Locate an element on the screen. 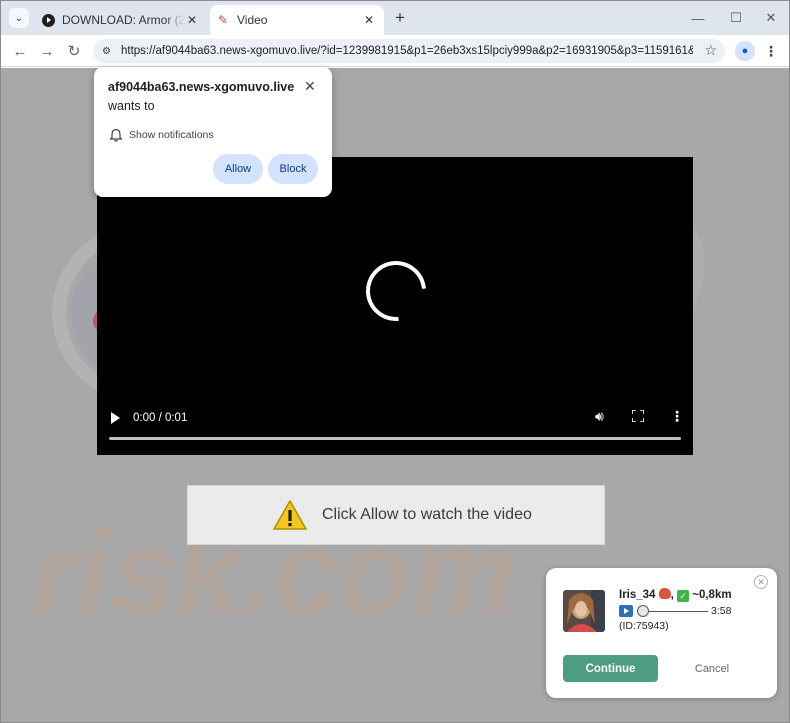 This screenshot has height=723, width=790. profile-icon: ● is located at coordinates (745, 51).